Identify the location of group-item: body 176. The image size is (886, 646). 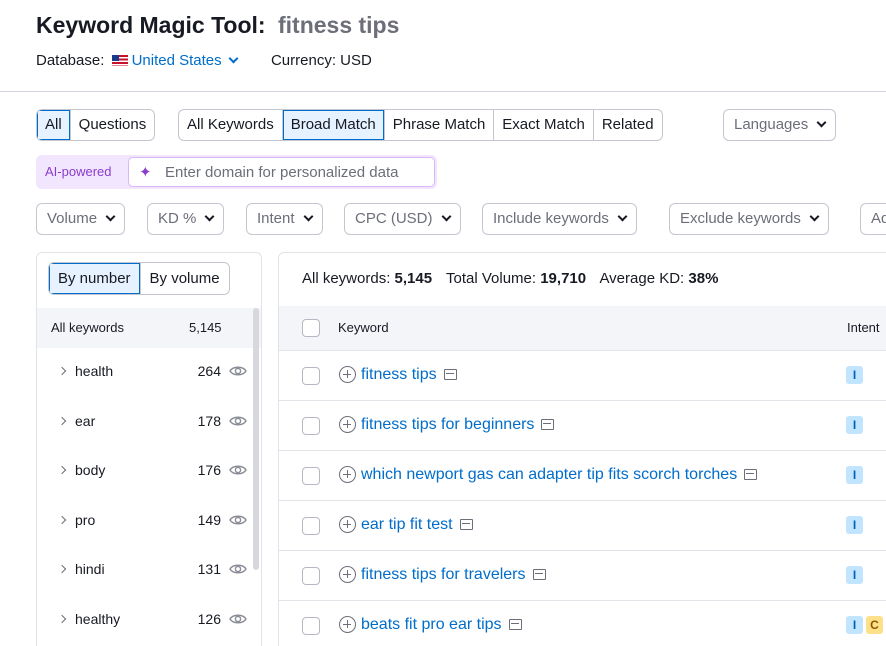
(146, 472).